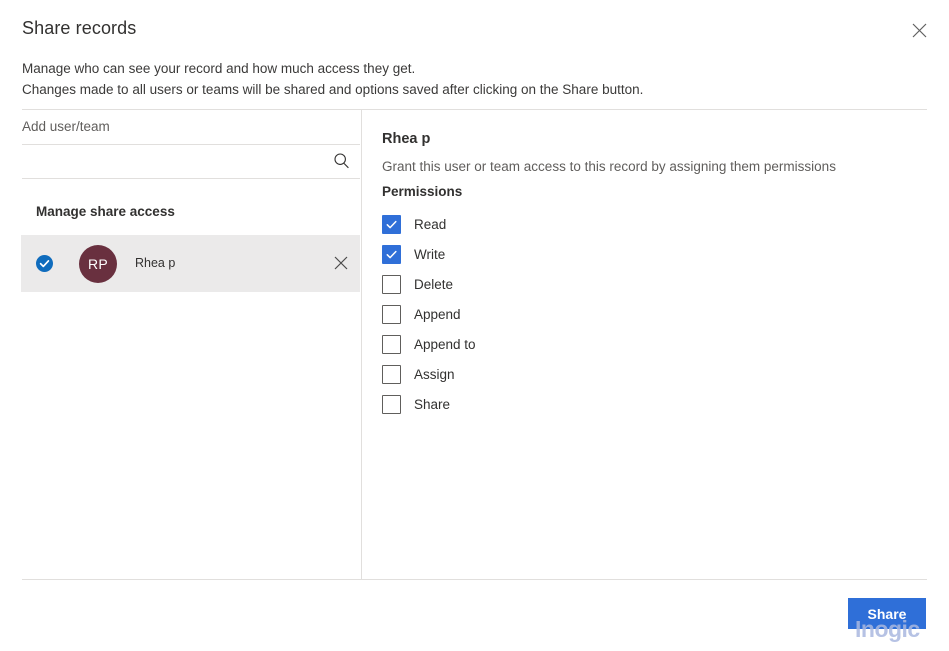  I want to click on permission-row-write: Write, so click(582, 254).